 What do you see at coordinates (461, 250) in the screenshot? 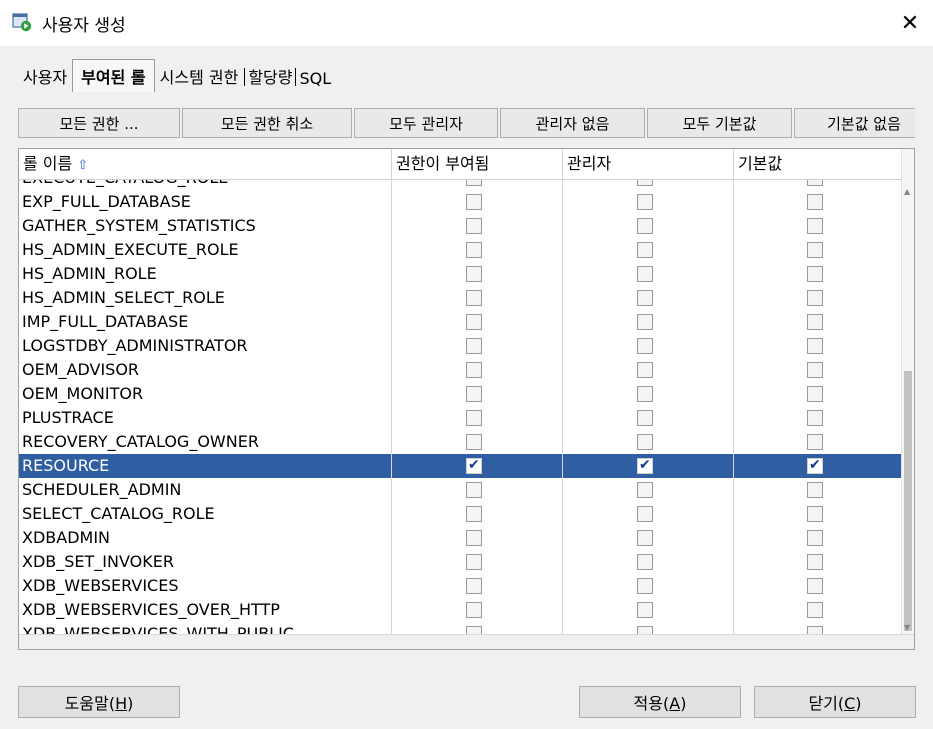
I see `table-row: HS_ADMIN_EXECUTE_ROLE` at bounding box center [461, 250].